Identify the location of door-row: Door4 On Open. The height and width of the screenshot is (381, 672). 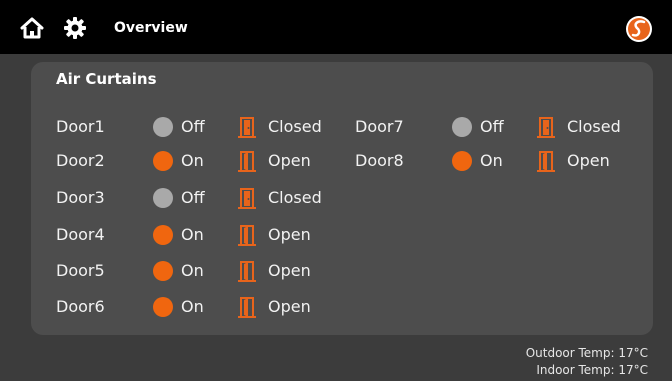
(206, 236).